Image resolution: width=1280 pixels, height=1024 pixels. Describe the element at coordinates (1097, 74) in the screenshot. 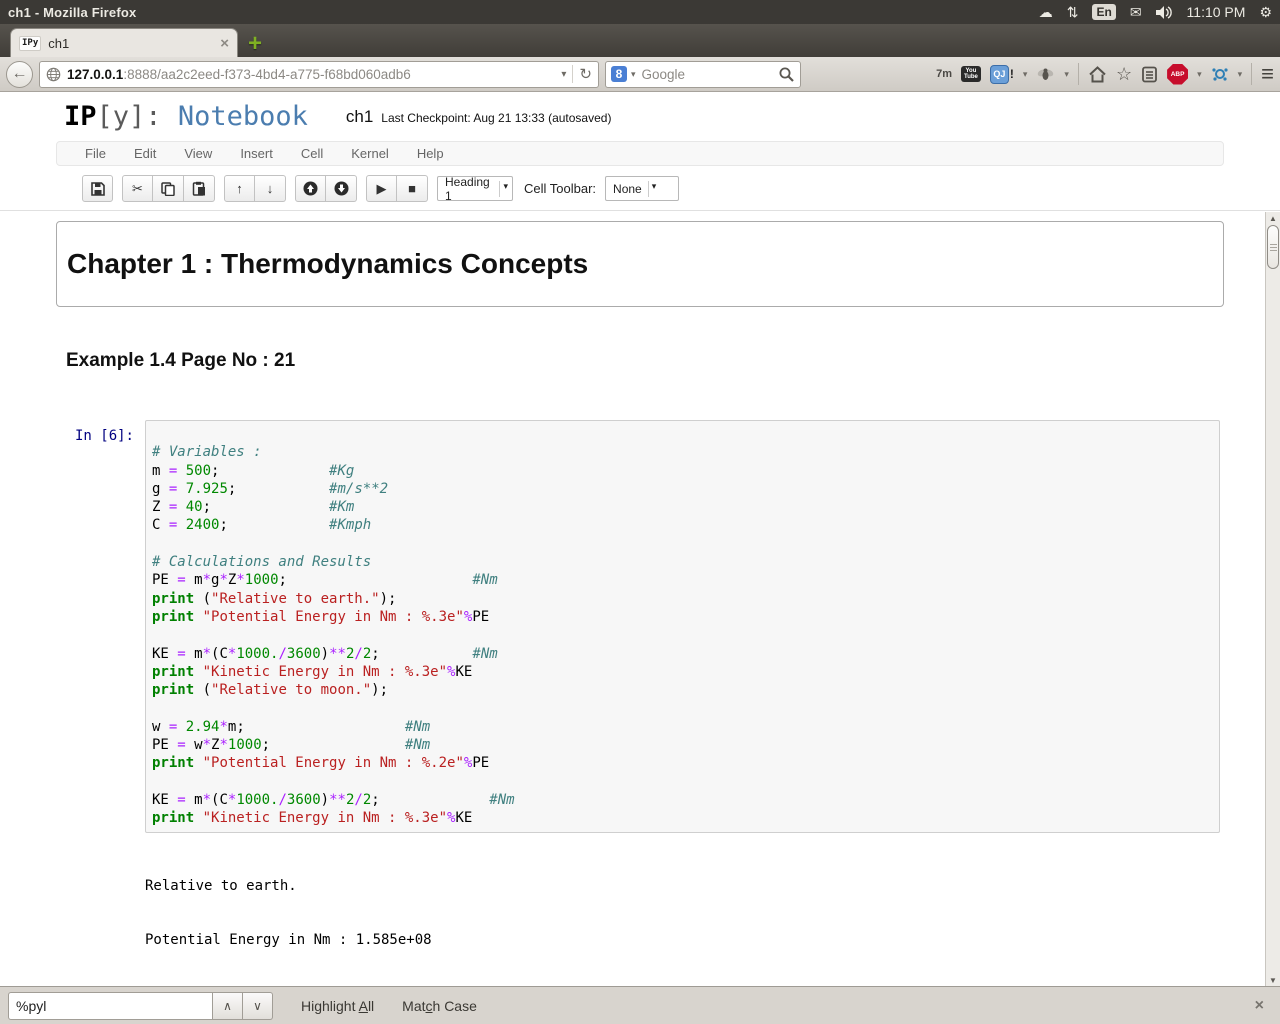

I see `home-icon` at that location.